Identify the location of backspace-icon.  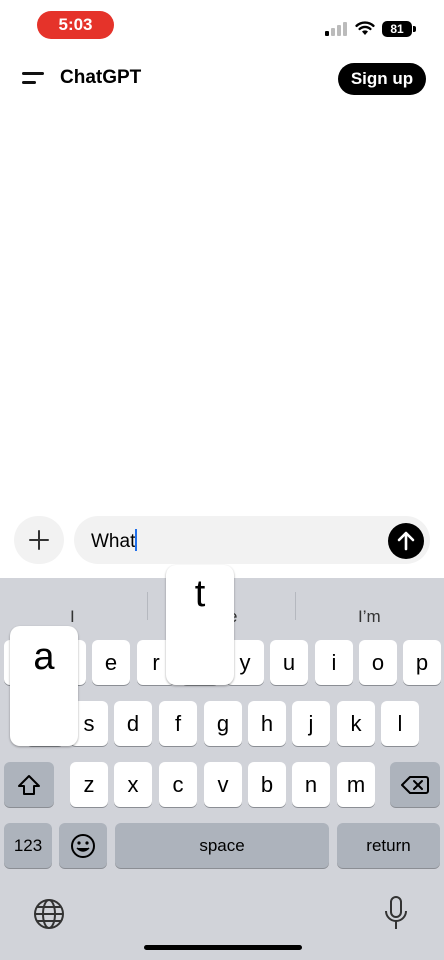
(415, 784).